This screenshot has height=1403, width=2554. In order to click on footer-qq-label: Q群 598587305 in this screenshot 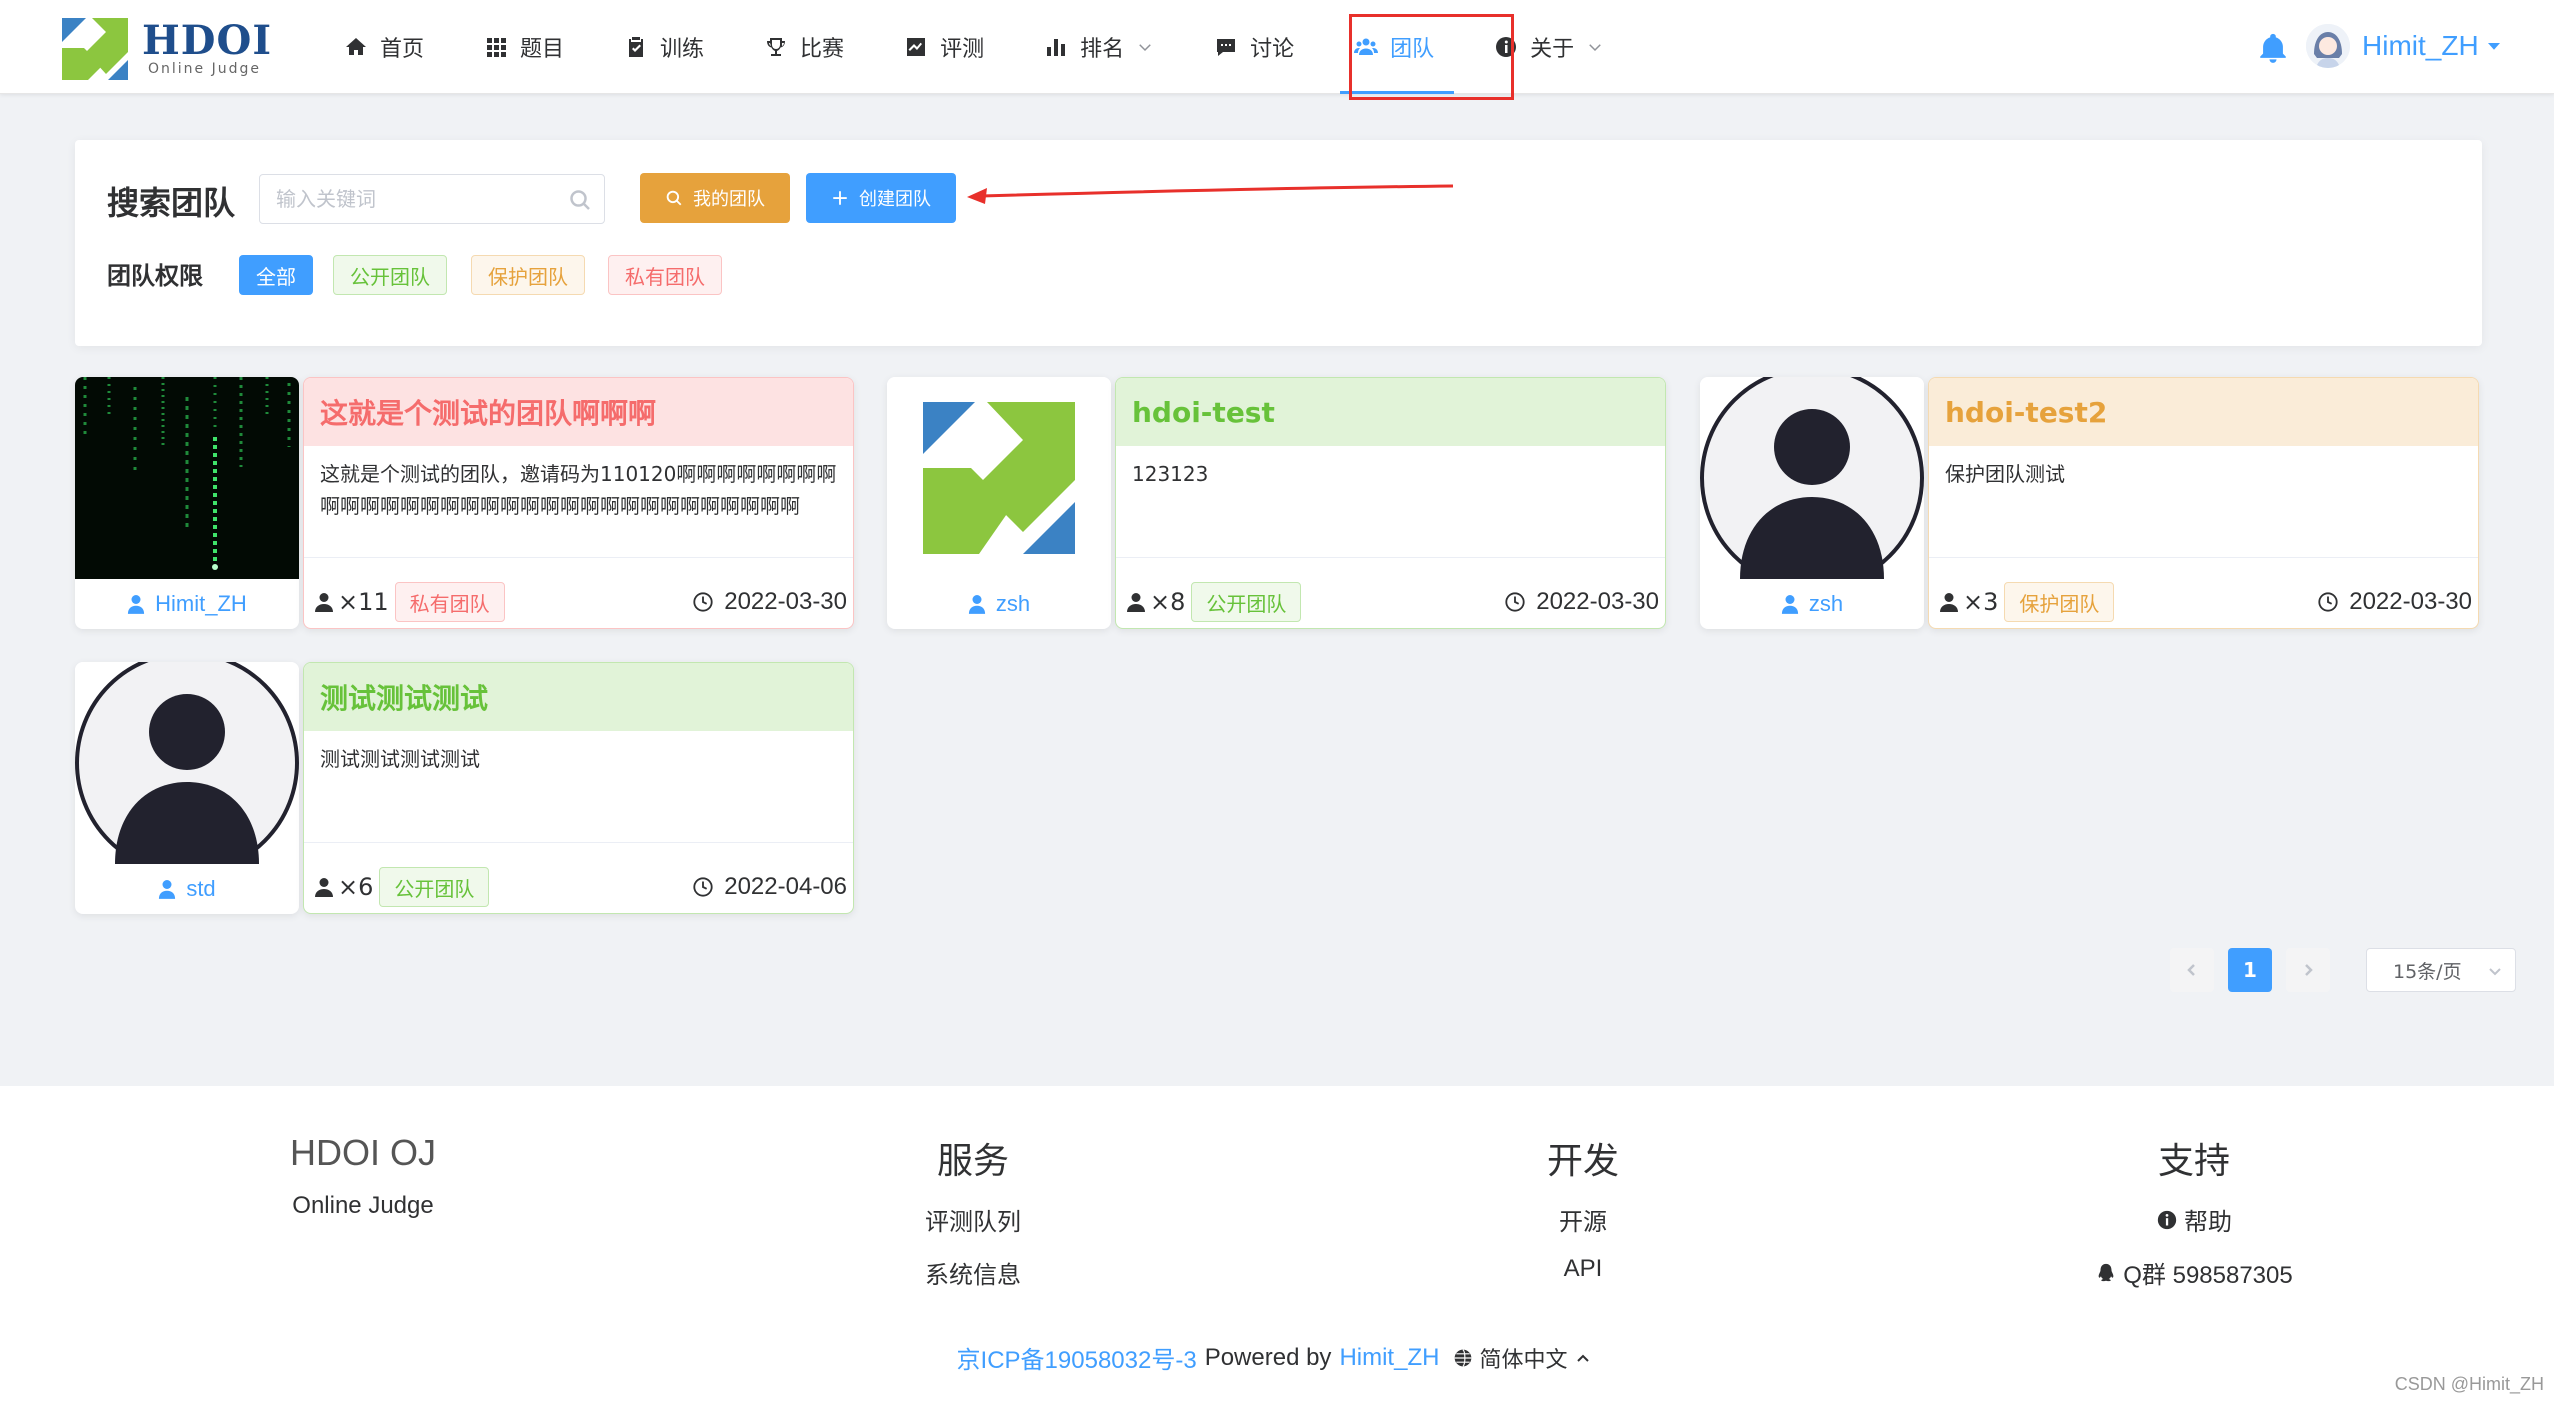, I will do `click(2208, 1275)`.